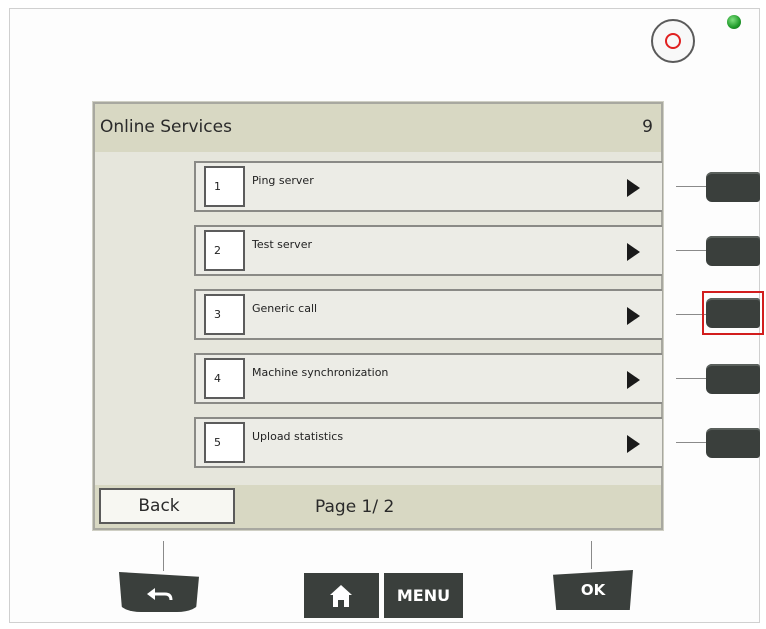  What do you see at coordinates (163, 556) in the screenshot?
I see `back-connector` at bounding box center [163, 556].